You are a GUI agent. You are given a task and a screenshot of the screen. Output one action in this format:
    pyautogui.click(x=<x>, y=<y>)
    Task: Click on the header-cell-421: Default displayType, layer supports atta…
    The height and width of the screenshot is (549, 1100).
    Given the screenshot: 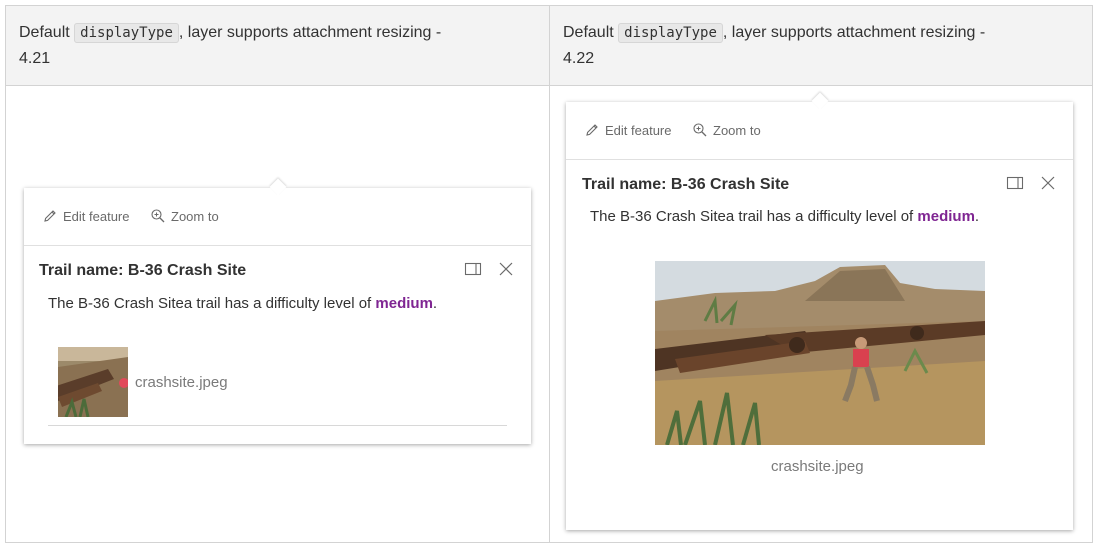 What is the action you would take?
    pyautogui.click(x=256, y=46)
    